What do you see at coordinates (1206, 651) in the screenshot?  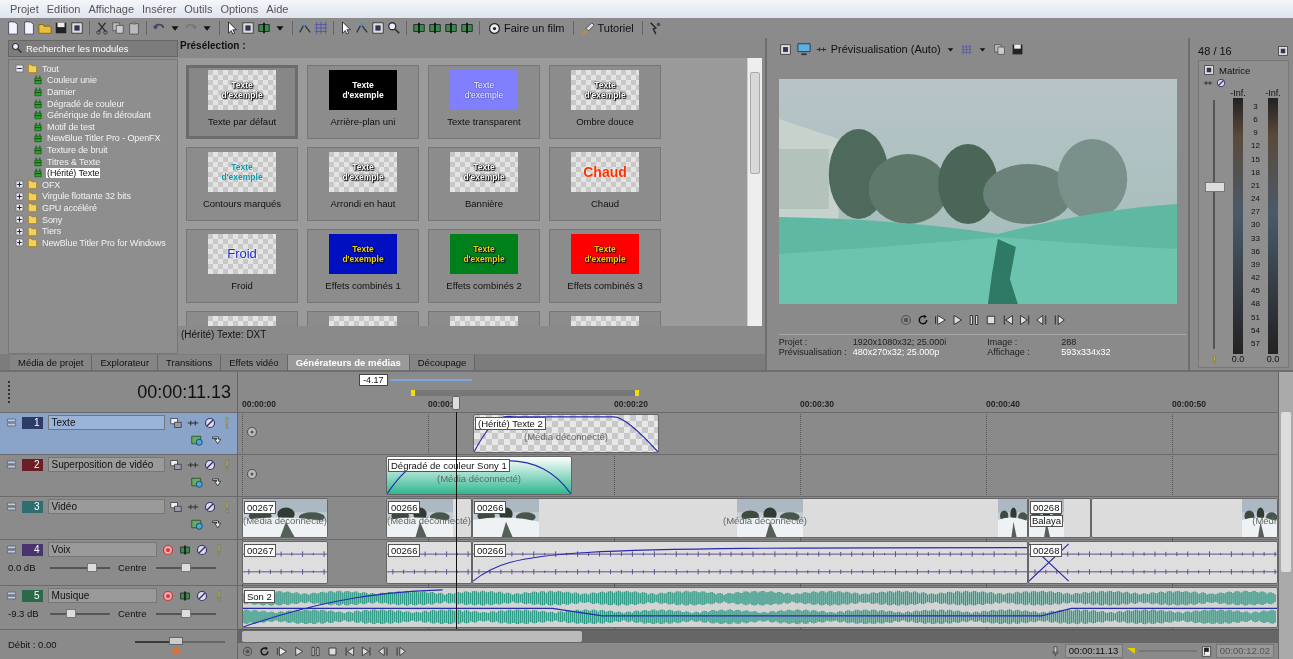 I see `flag-icon` at bounding box center [1206, 651].